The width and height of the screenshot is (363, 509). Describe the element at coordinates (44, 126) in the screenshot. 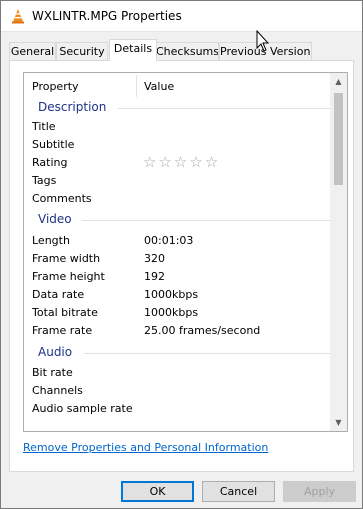

I see `property-name: Title` at that location.